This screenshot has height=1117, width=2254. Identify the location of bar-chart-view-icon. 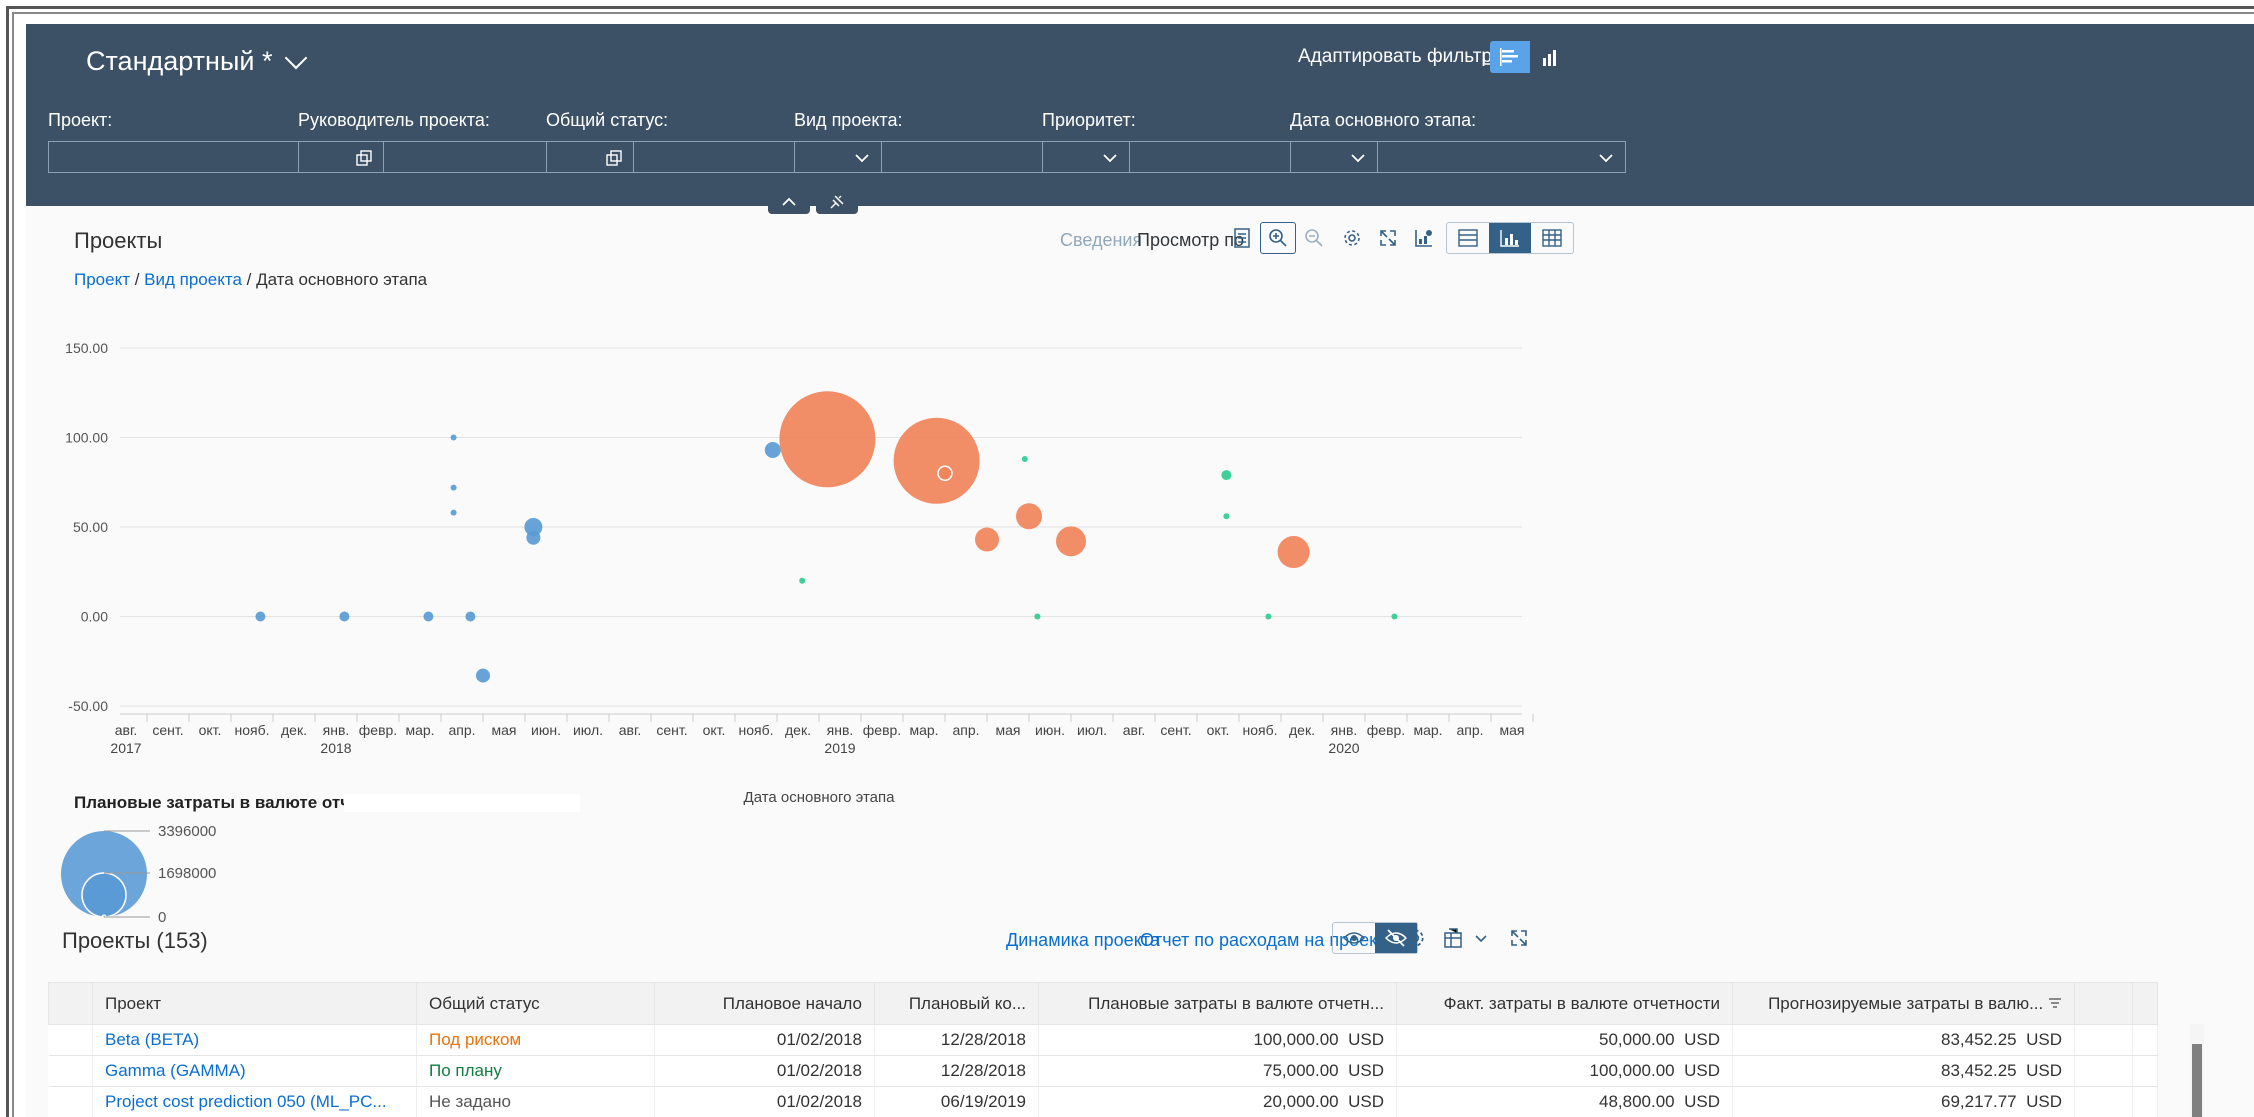
(1550, 57).